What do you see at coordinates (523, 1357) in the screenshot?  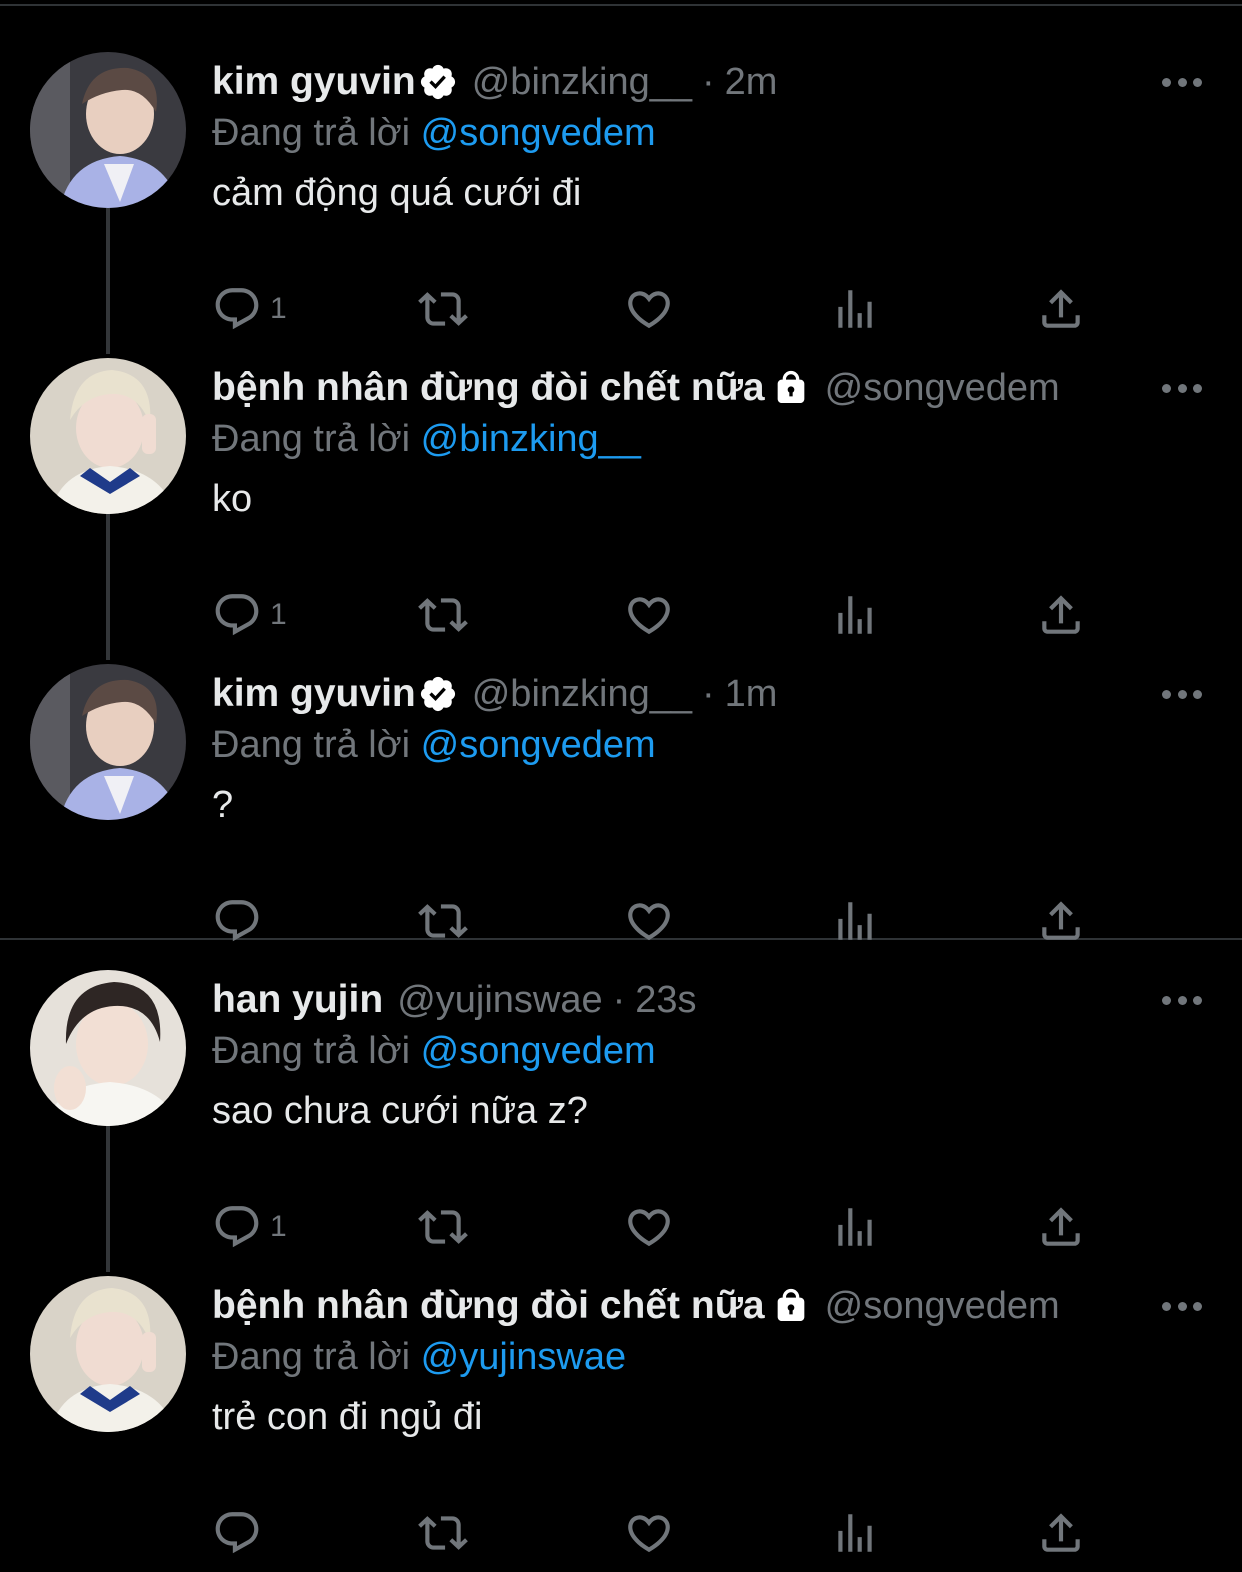 I see `reply-mention-link: @yujinswae` at bounding box center [523, 1357].